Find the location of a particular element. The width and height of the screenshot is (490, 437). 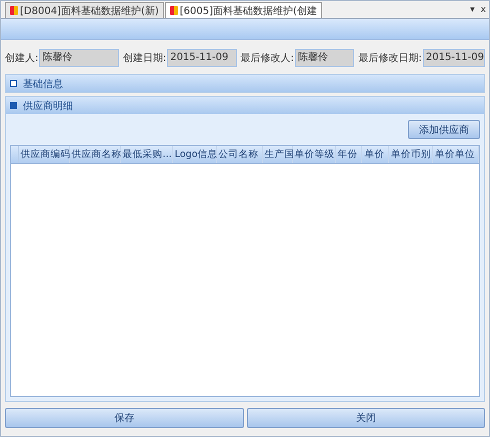

tab: [6005]面料基础数据维护(创建 is located at coordinates (243, 10).